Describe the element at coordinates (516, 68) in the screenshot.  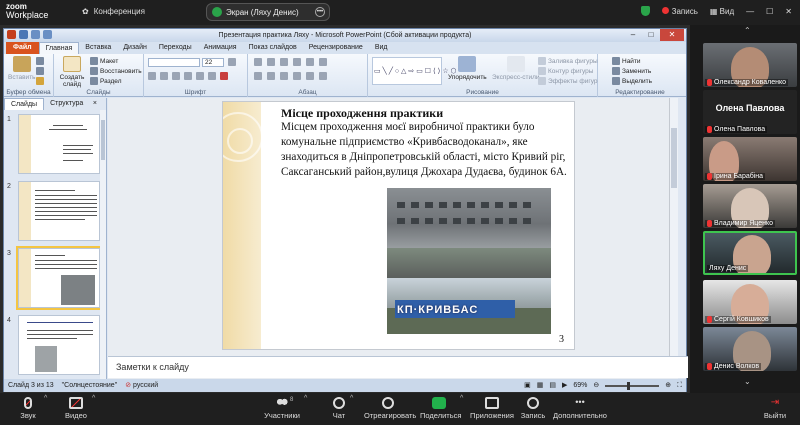
I see `quick-styles-button: Экспресс-стили` at that location.